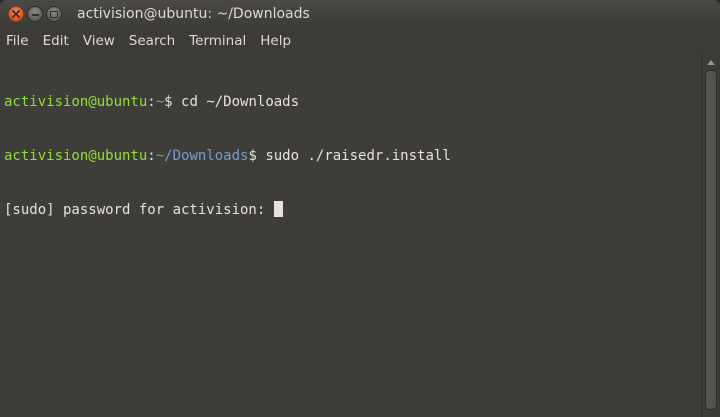  I want to click on terminal-line-3: [sudo] password for activision:, so click(227, 210).